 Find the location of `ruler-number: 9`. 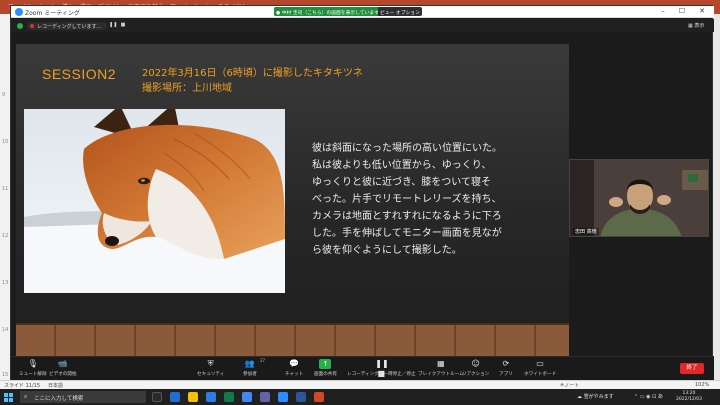

ruler-number: 9 is located at coordinates (4, 95).